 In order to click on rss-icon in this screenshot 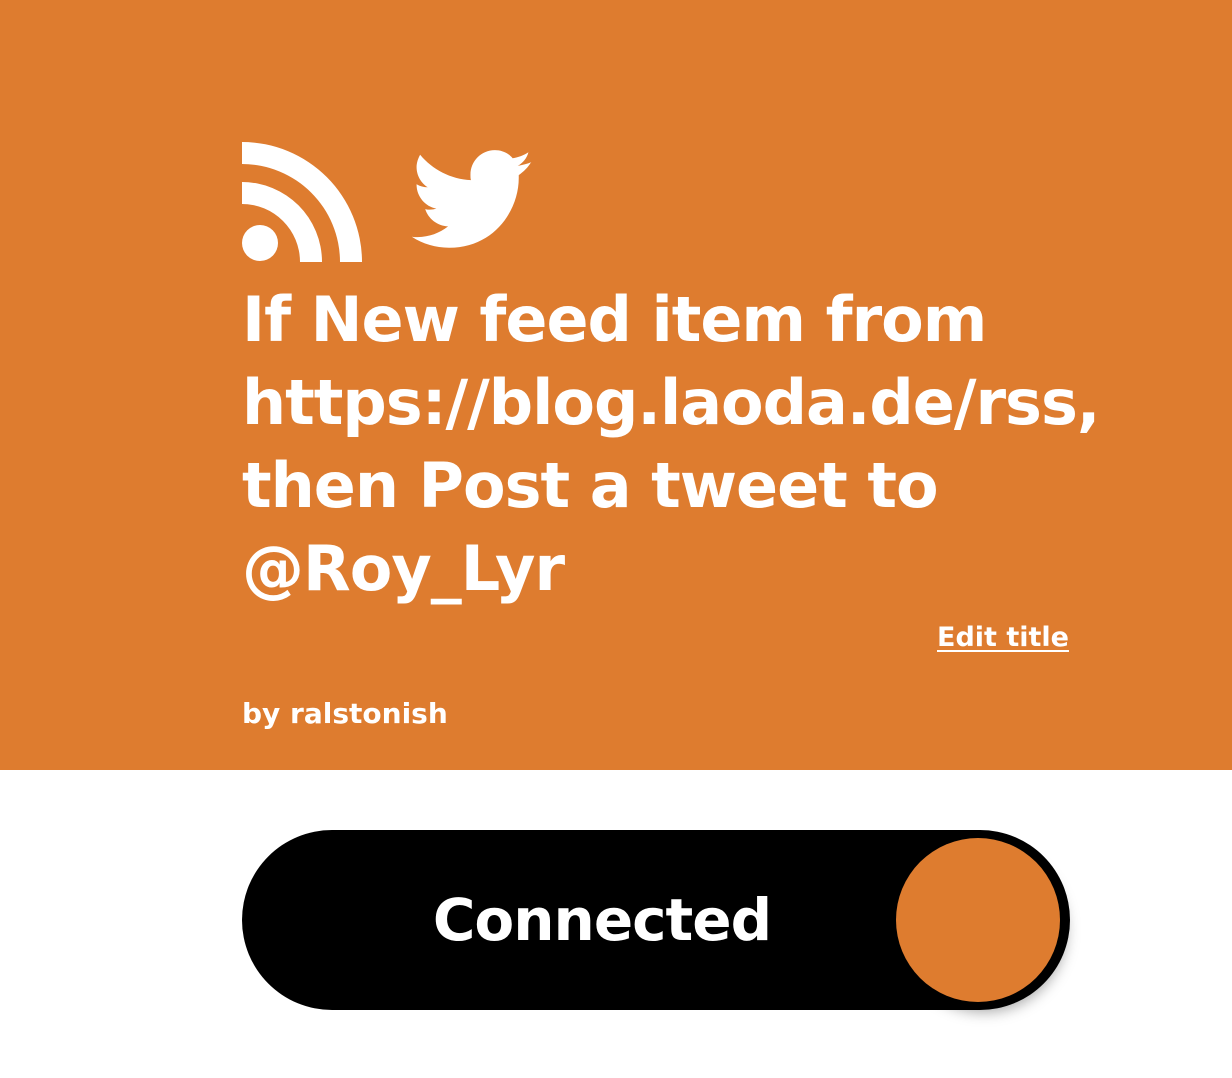, I will do `click(302, 202)`.